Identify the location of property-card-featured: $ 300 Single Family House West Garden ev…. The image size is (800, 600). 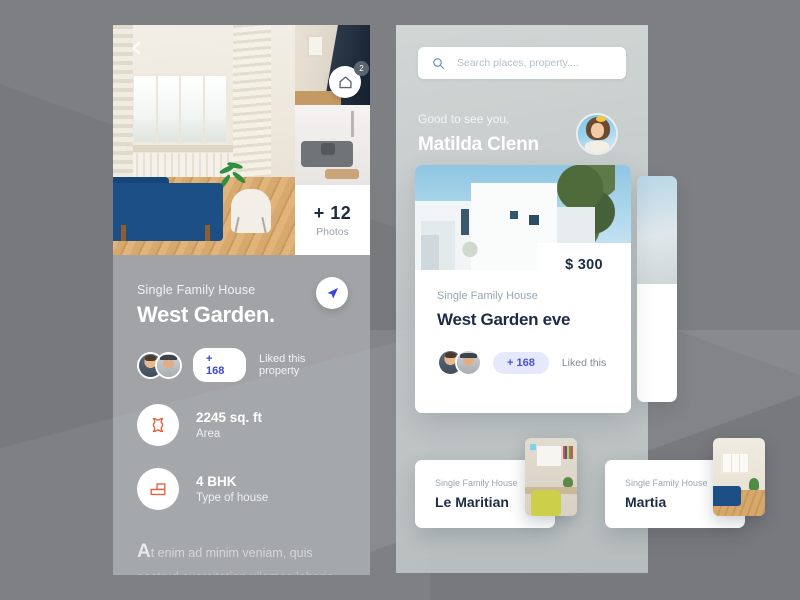
(523, 289).